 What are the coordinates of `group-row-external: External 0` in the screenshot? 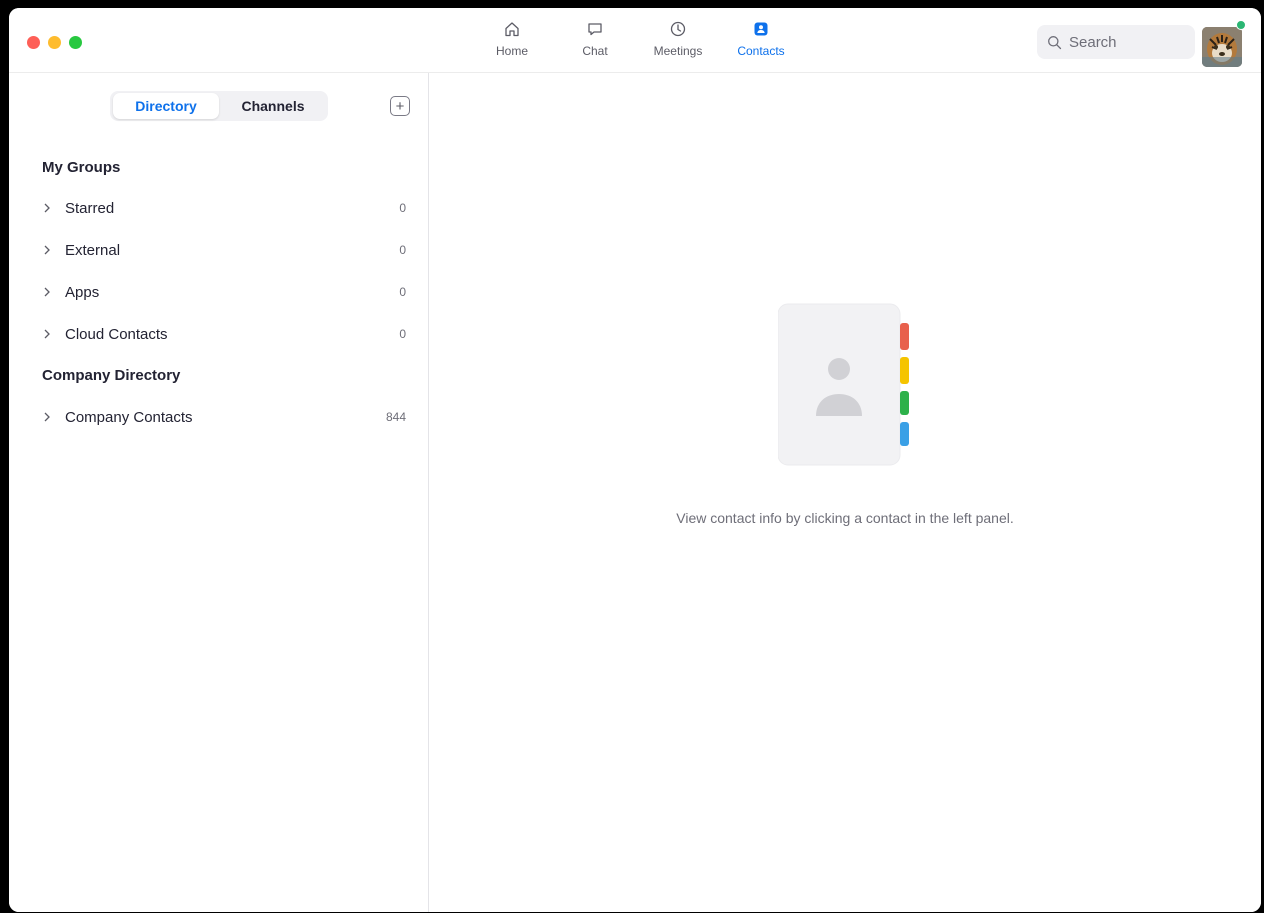 It's located at (218, 250).